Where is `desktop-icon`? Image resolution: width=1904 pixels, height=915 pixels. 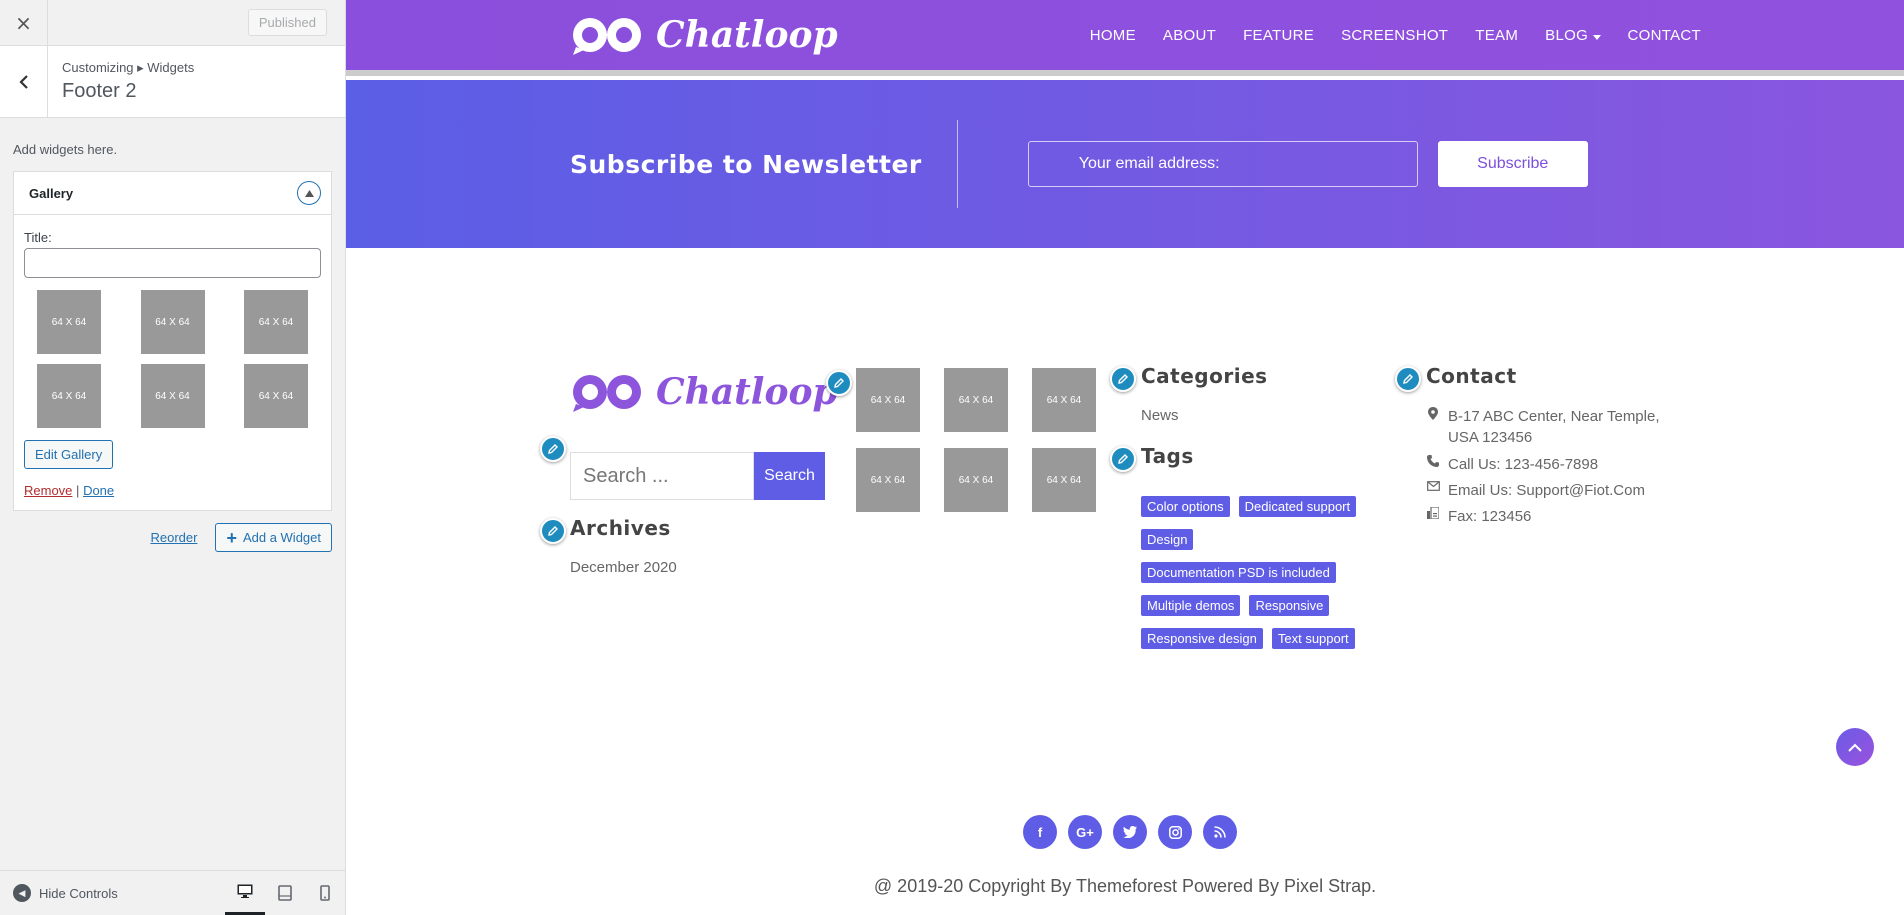 desktop-icon is located at coordinates (245, 891).